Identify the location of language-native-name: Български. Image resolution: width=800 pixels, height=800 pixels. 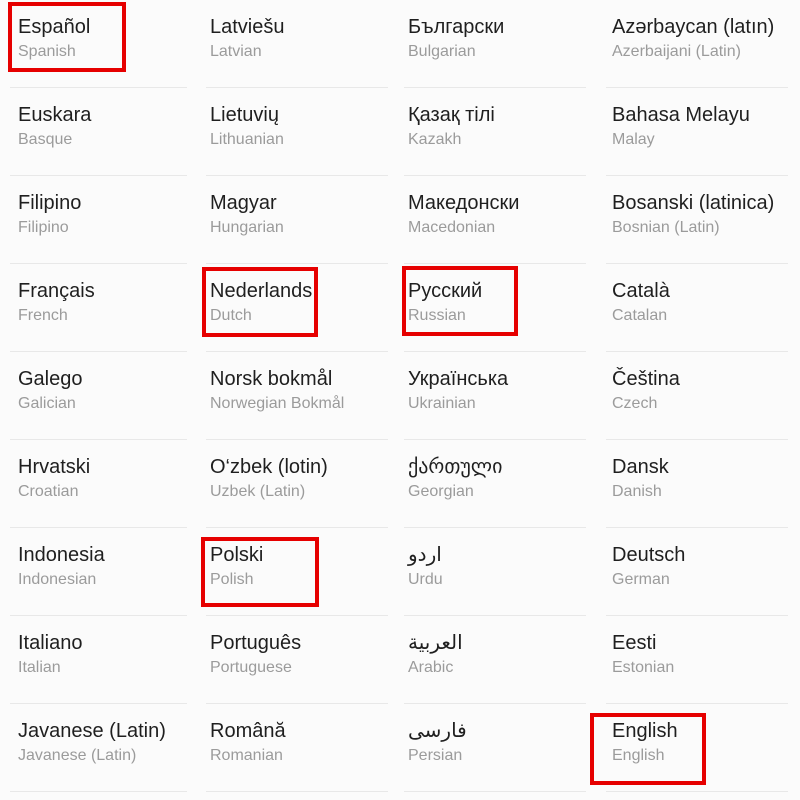
(456, 27).